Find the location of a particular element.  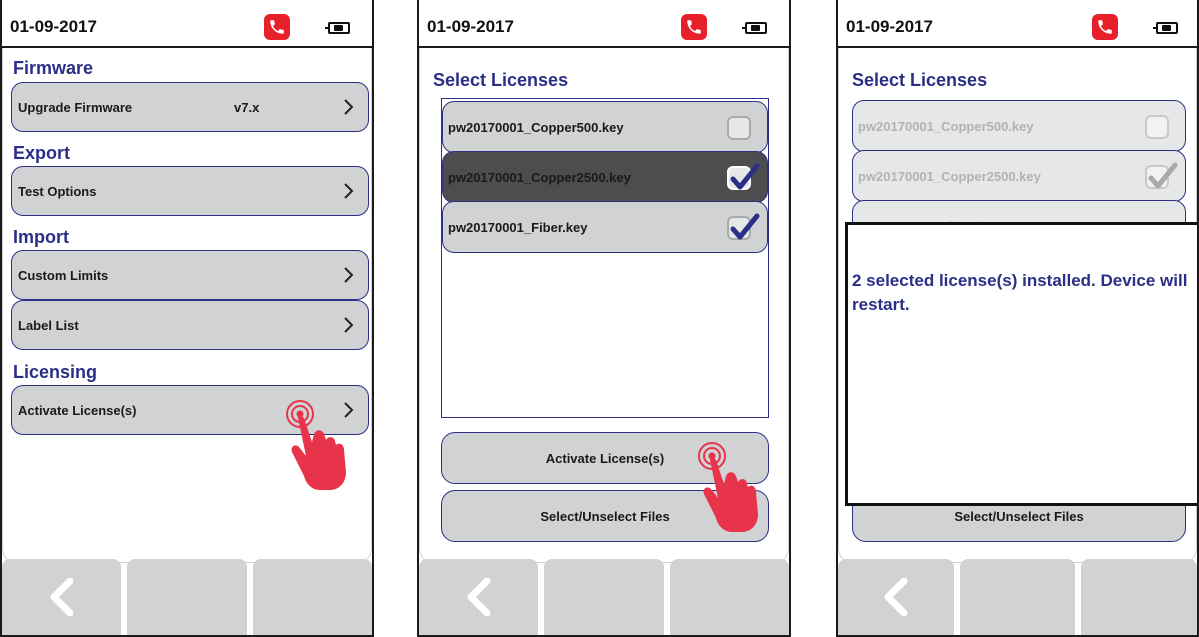

firmware-version: v7.x is located at coordinates (247, 107).